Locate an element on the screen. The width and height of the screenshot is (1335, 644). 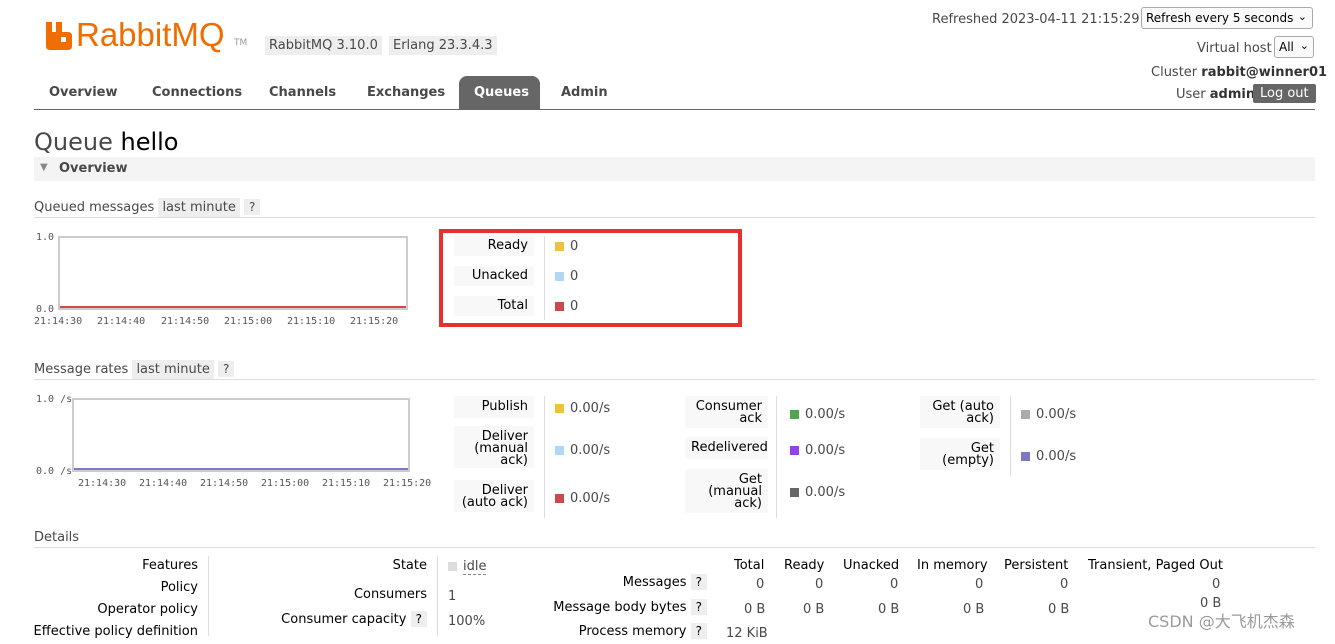
legend-value-deliver-auto: 0.00/s is located at coordinates (582, 498).